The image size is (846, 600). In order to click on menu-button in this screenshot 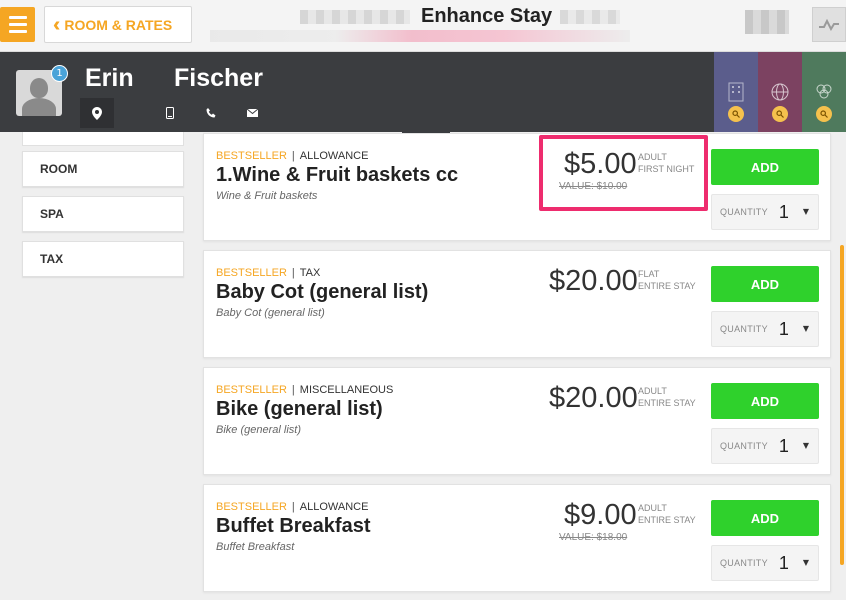, I will do `click(17, 24)`.